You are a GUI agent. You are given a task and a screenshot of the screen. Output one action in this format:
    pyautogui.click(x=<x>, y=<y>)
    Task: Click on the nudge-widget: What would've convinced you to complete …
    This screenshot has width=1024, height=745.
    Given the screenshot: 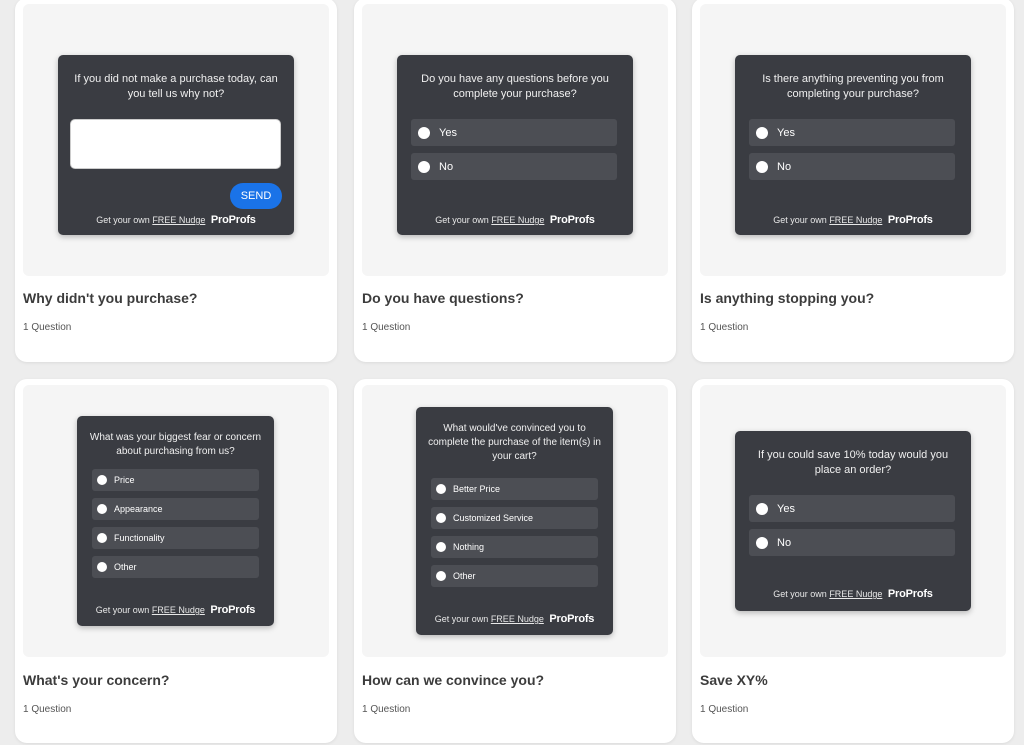 What is the action you would take?
    pyautogui.click(x=514, y=521)
    